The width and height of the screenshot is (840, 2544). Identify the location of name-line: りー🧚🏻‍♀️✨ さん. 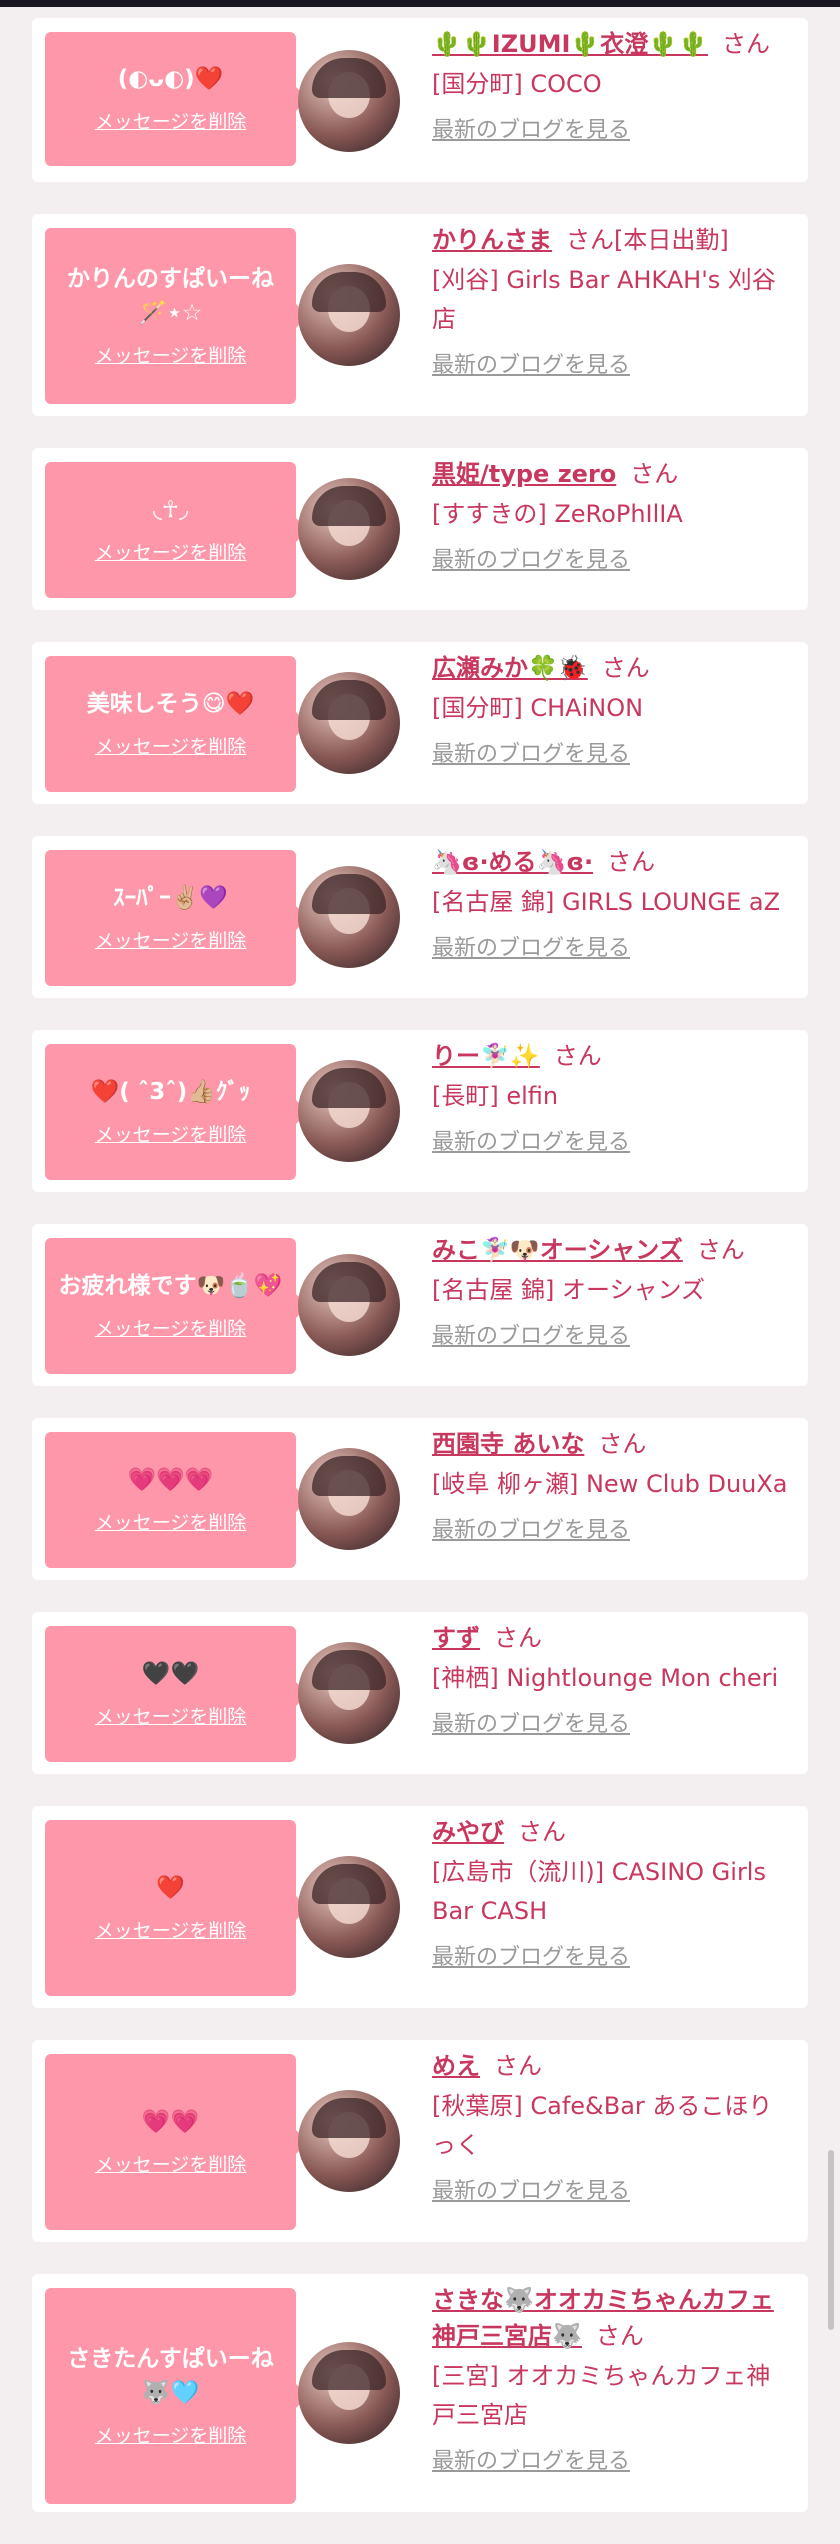
(613, 1056).